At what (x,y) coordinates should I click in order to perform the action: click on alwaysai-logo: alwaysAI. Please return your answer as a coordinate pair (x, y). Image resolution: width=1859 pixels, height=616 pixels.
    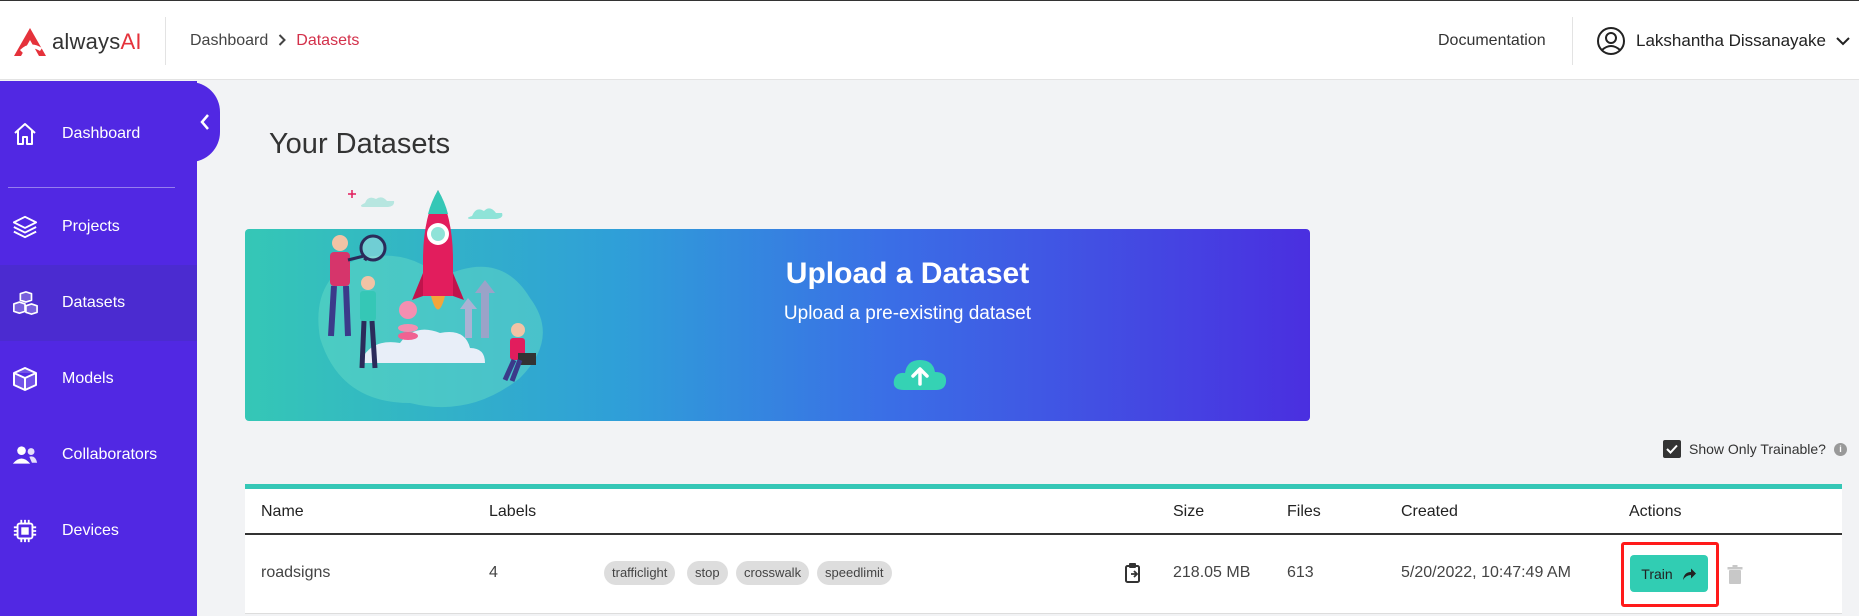
    Looking at the image, I should click on (77, 42).